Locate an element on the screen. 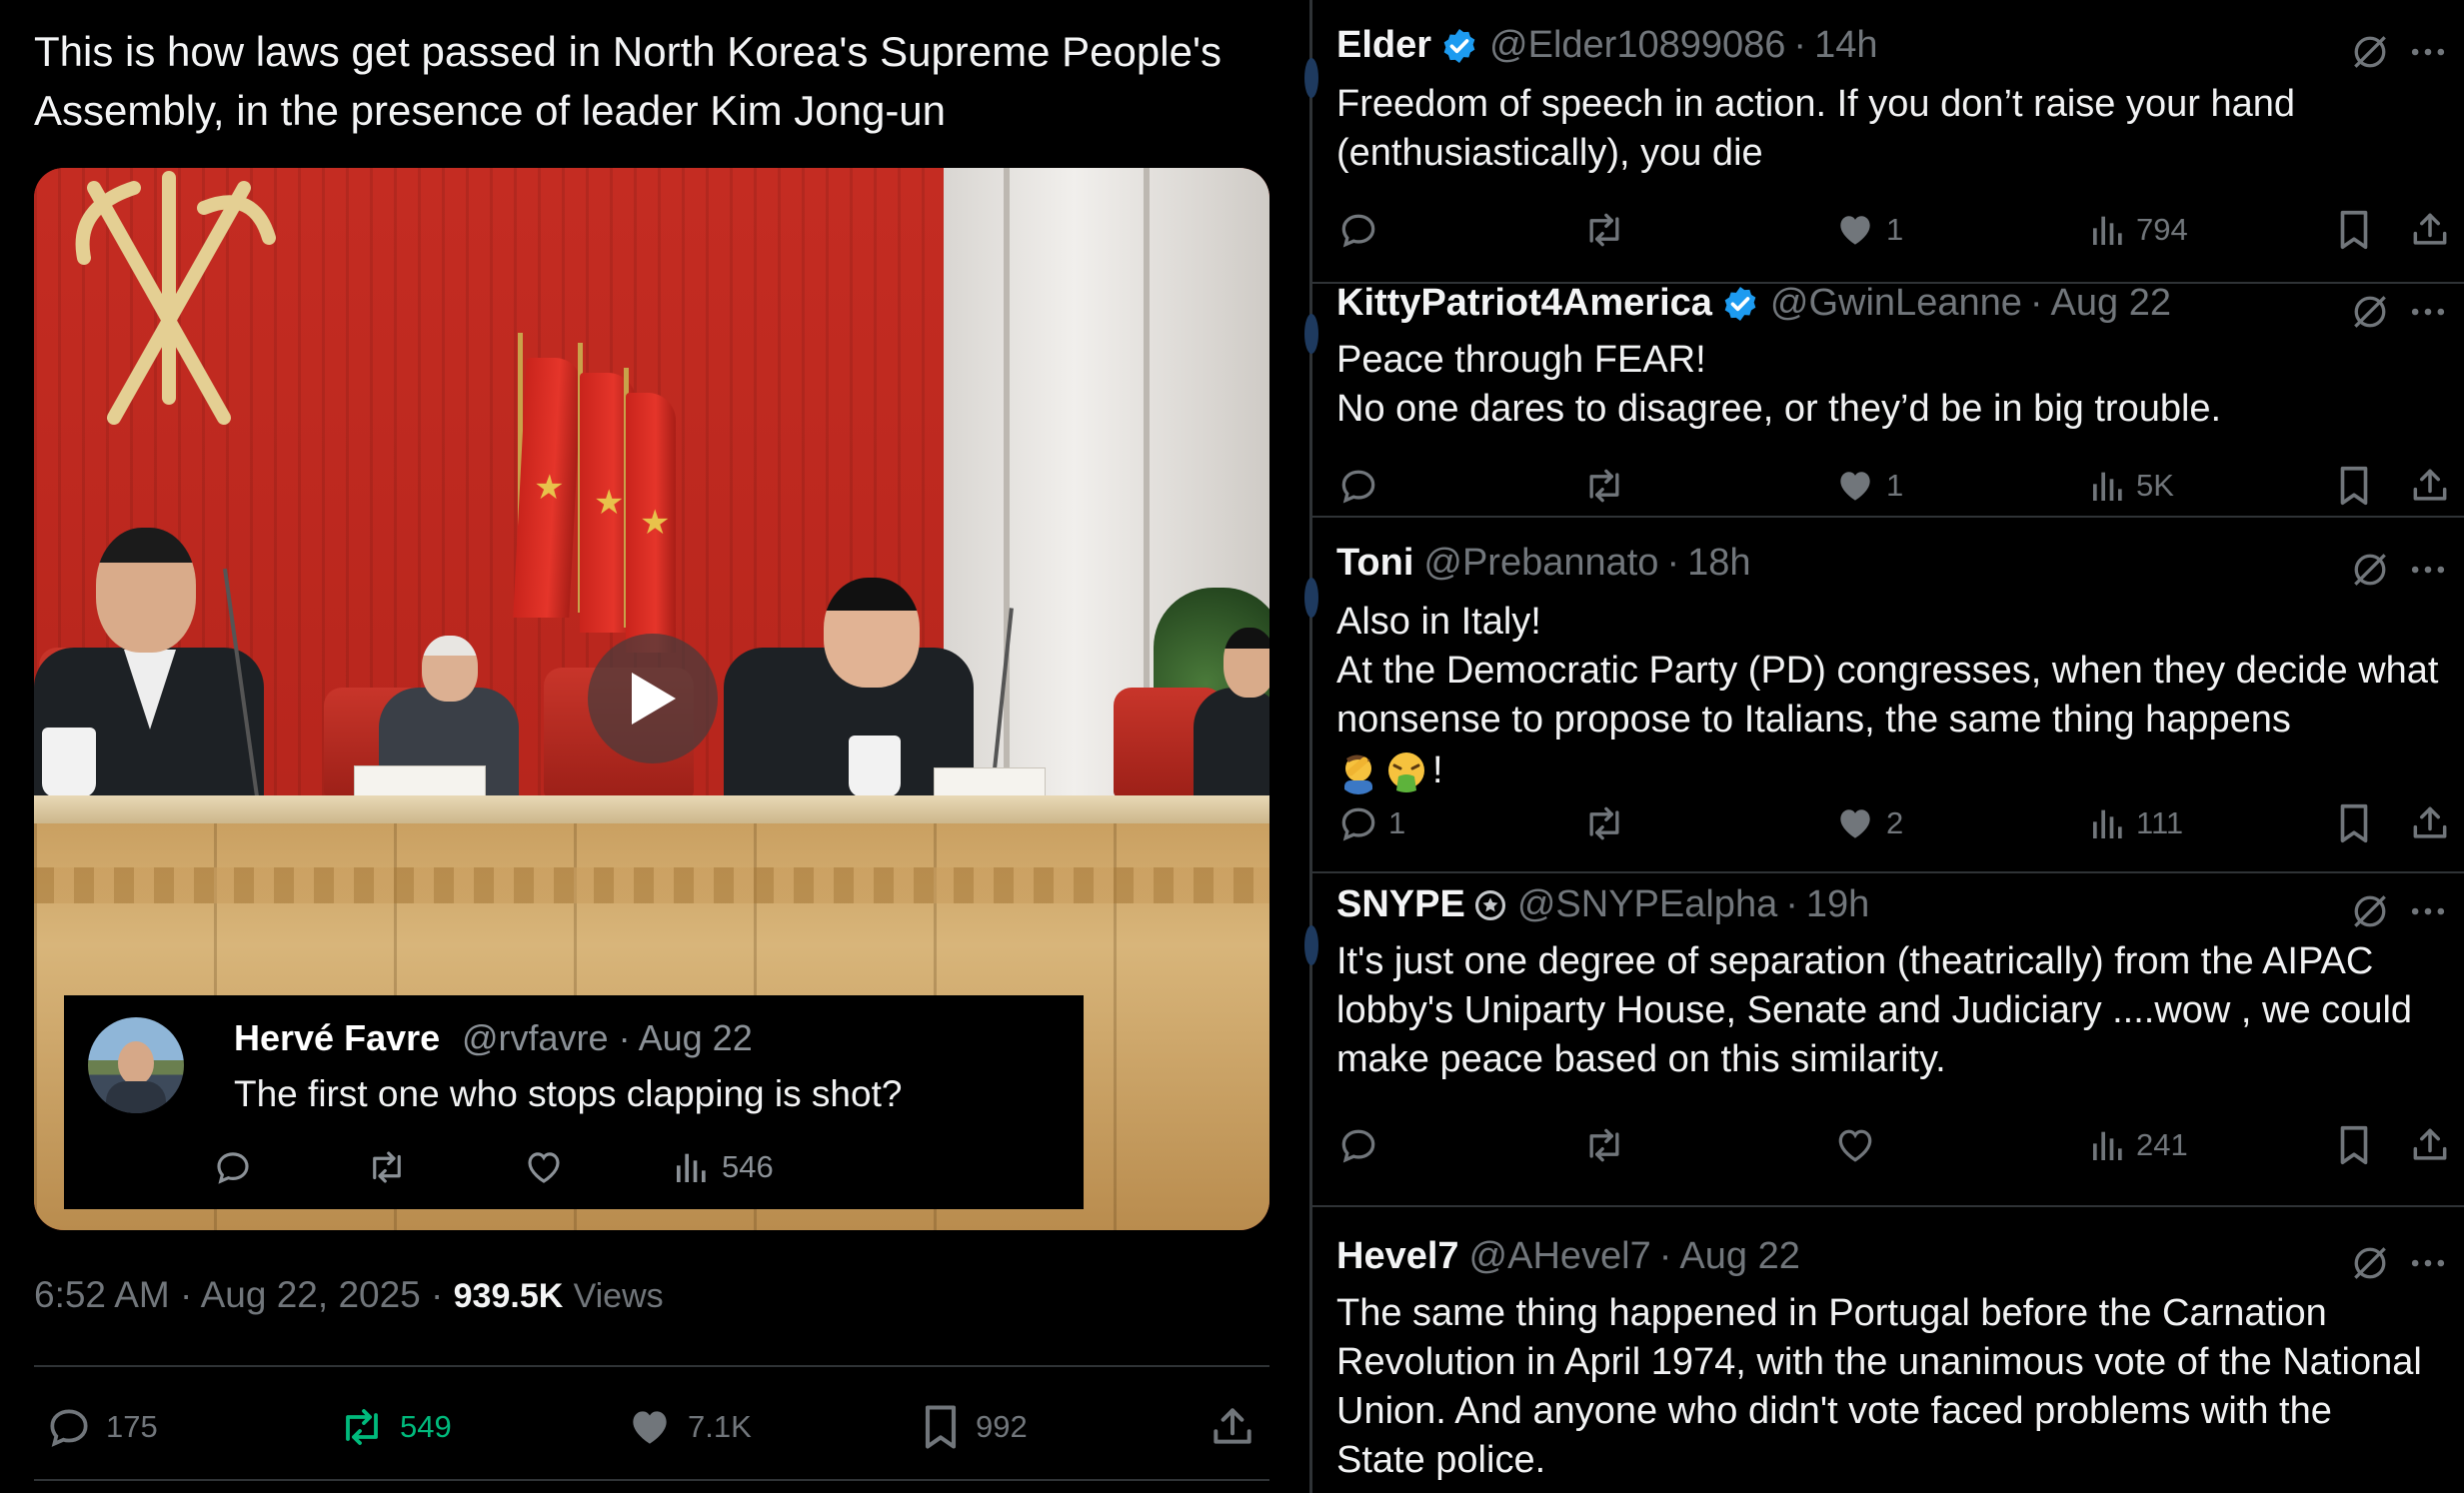 Image resolution: width=2464 pixels, height=1493 pixels. views-button: 546 is located at coordinates (723, 1167).